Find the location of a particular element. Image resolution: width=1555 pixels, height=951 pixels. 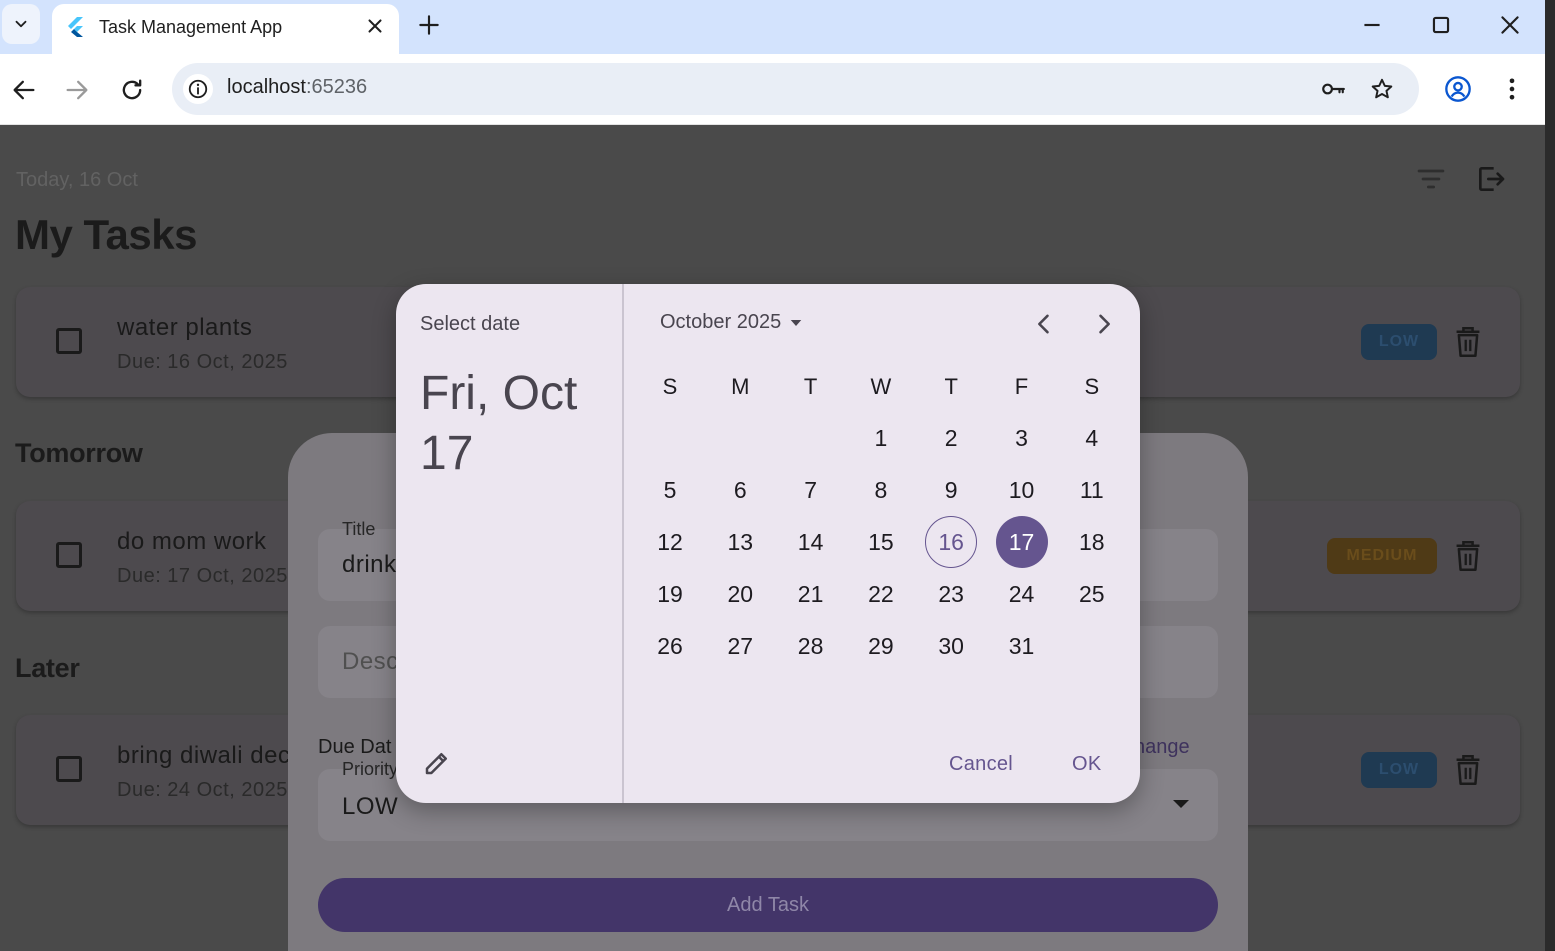

calendar-day: 5 is located at coordinates (670, 490).